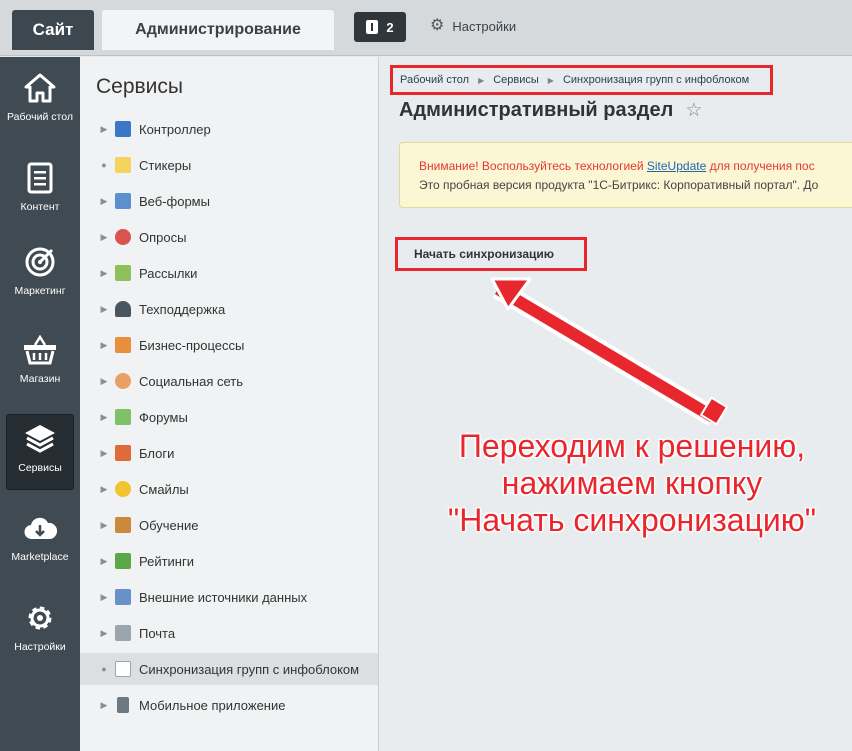 The image size is (852, 751). I want to click on service-item-bizproc: ▶ Бизнес-процессы, so click(229, 345).